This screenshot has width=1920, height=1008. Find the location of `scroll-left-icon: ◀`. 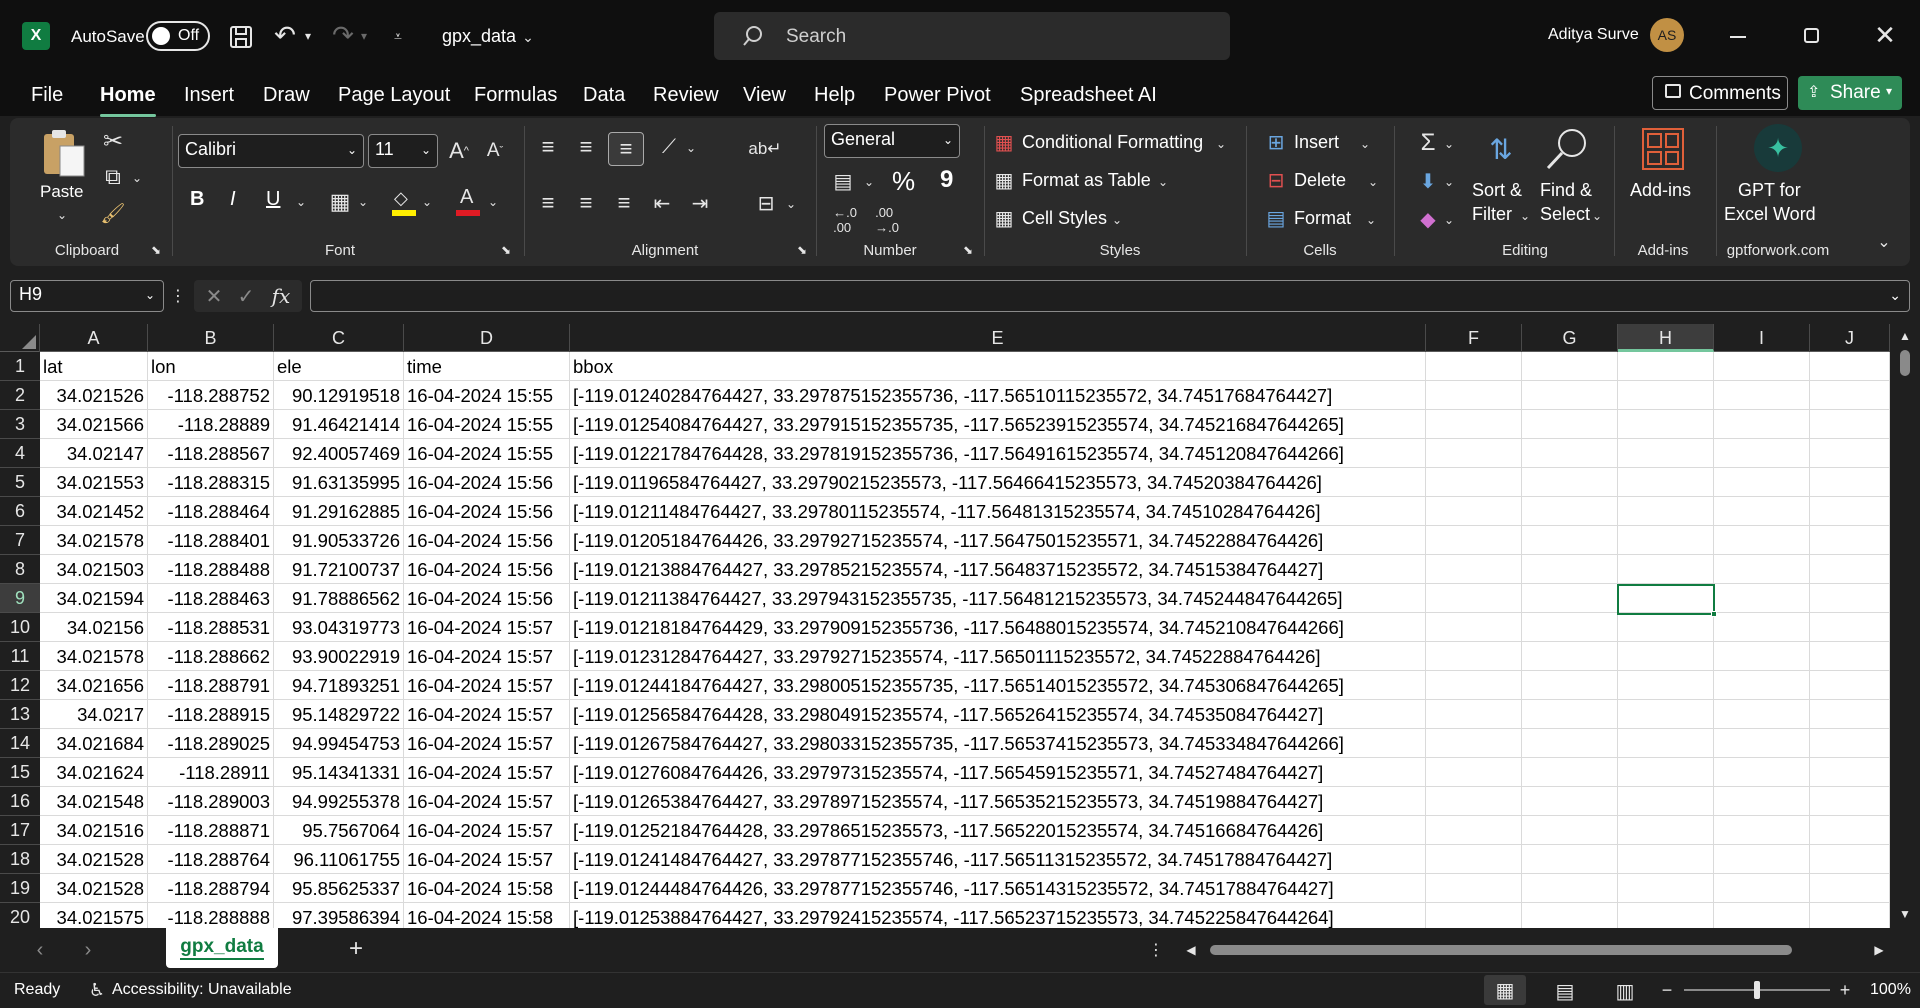

scroll-left-icon: ◀ is located at coordinates (1191, 950).